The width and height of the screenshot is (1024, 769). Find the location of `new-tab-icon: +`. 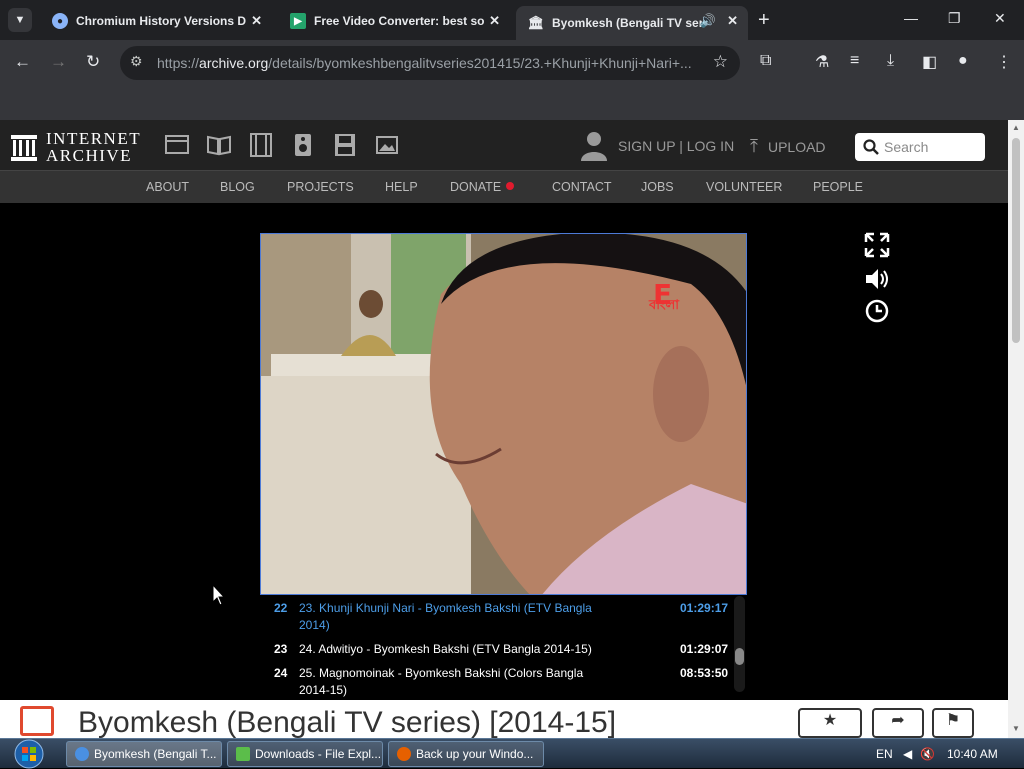

new-tab-icon: + is located at coordinates (764, 20).